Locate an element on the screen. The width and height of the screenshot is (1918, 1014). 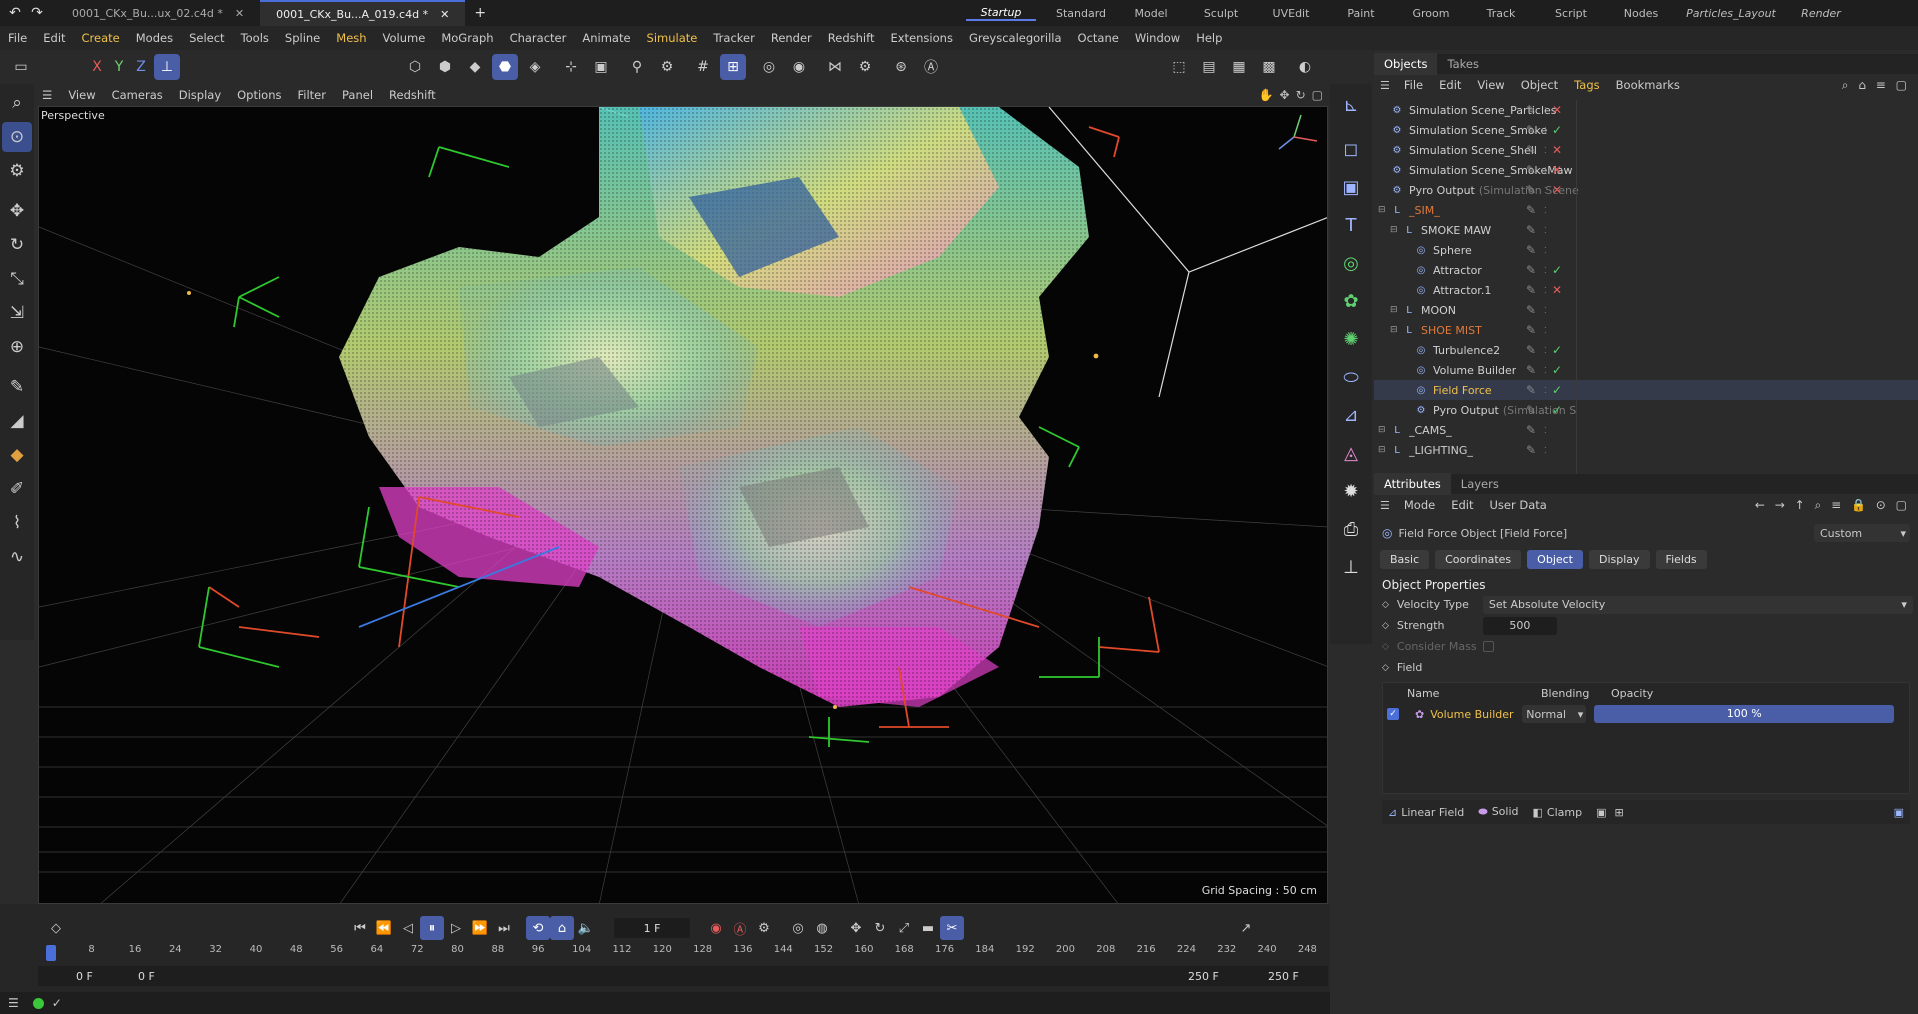
viewport-menu-icon: ☰ is located at coordinates (47, 95).